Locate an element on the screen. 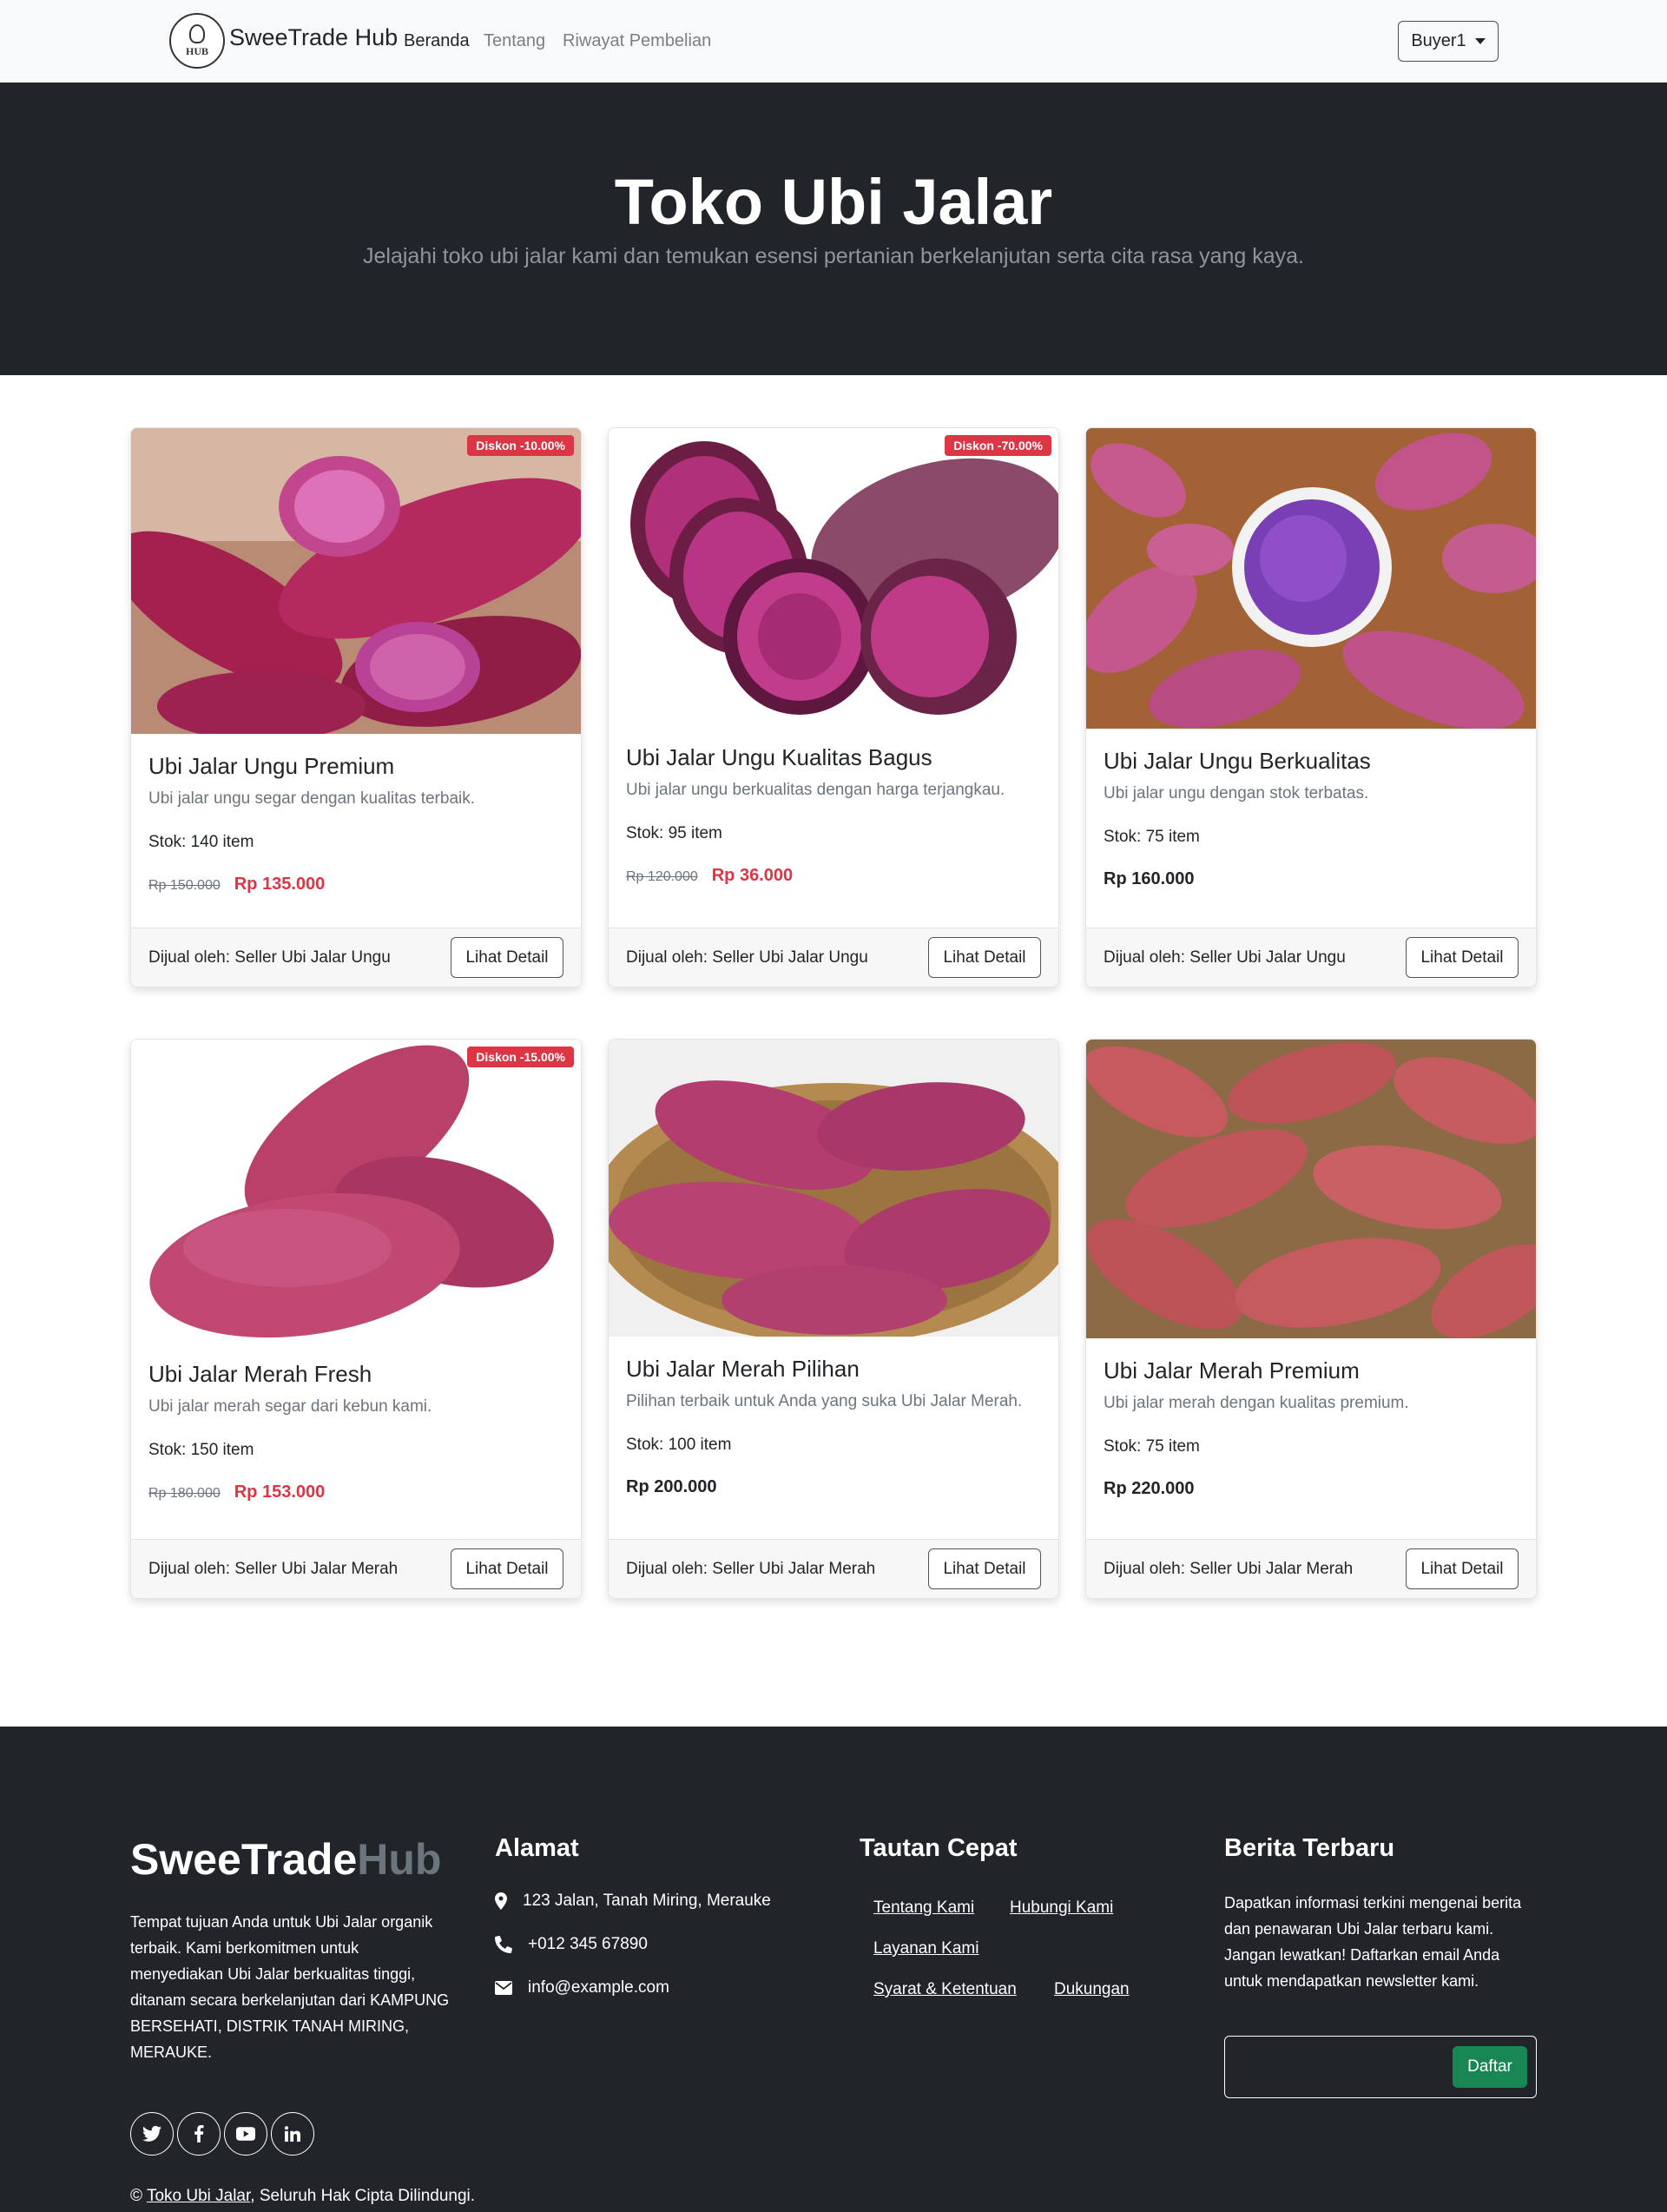  discounted-price: Rp 36.000 is located at coordinates (752, 875).